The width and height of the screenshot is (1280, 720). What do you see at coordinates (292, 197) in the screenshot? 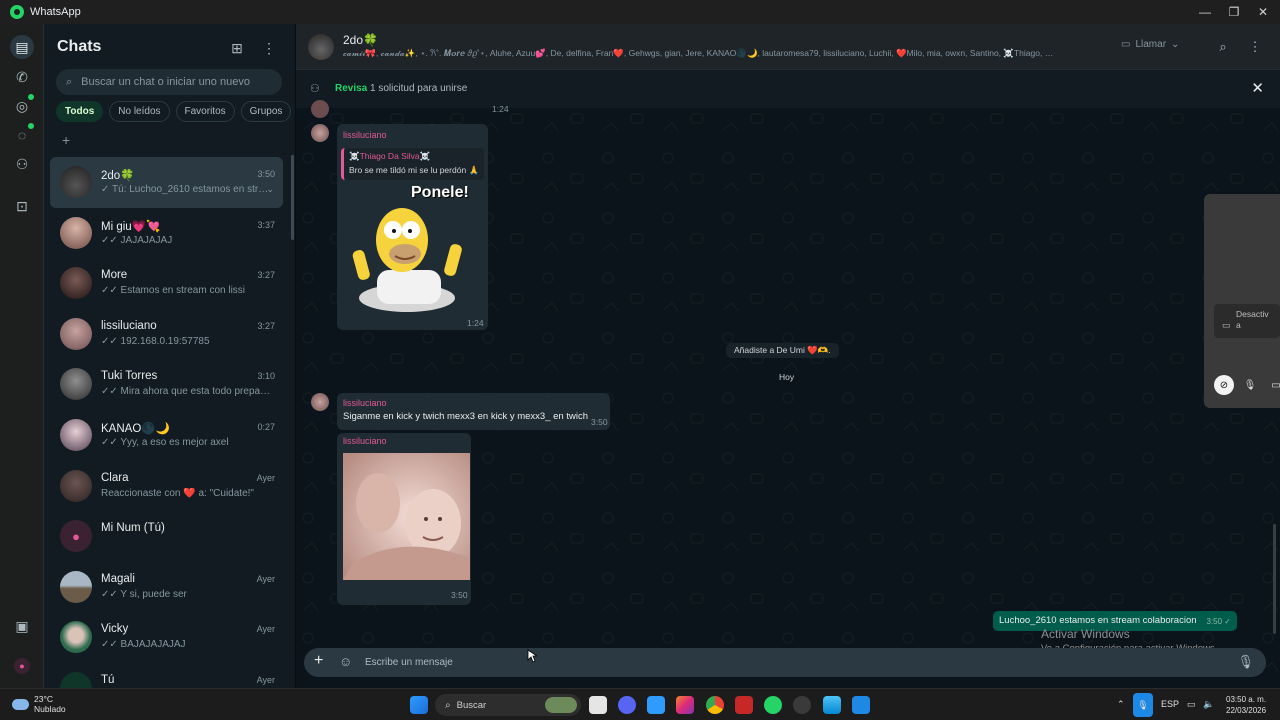
I see `sidebar-scrollbar` at bounding box center [292, 197].